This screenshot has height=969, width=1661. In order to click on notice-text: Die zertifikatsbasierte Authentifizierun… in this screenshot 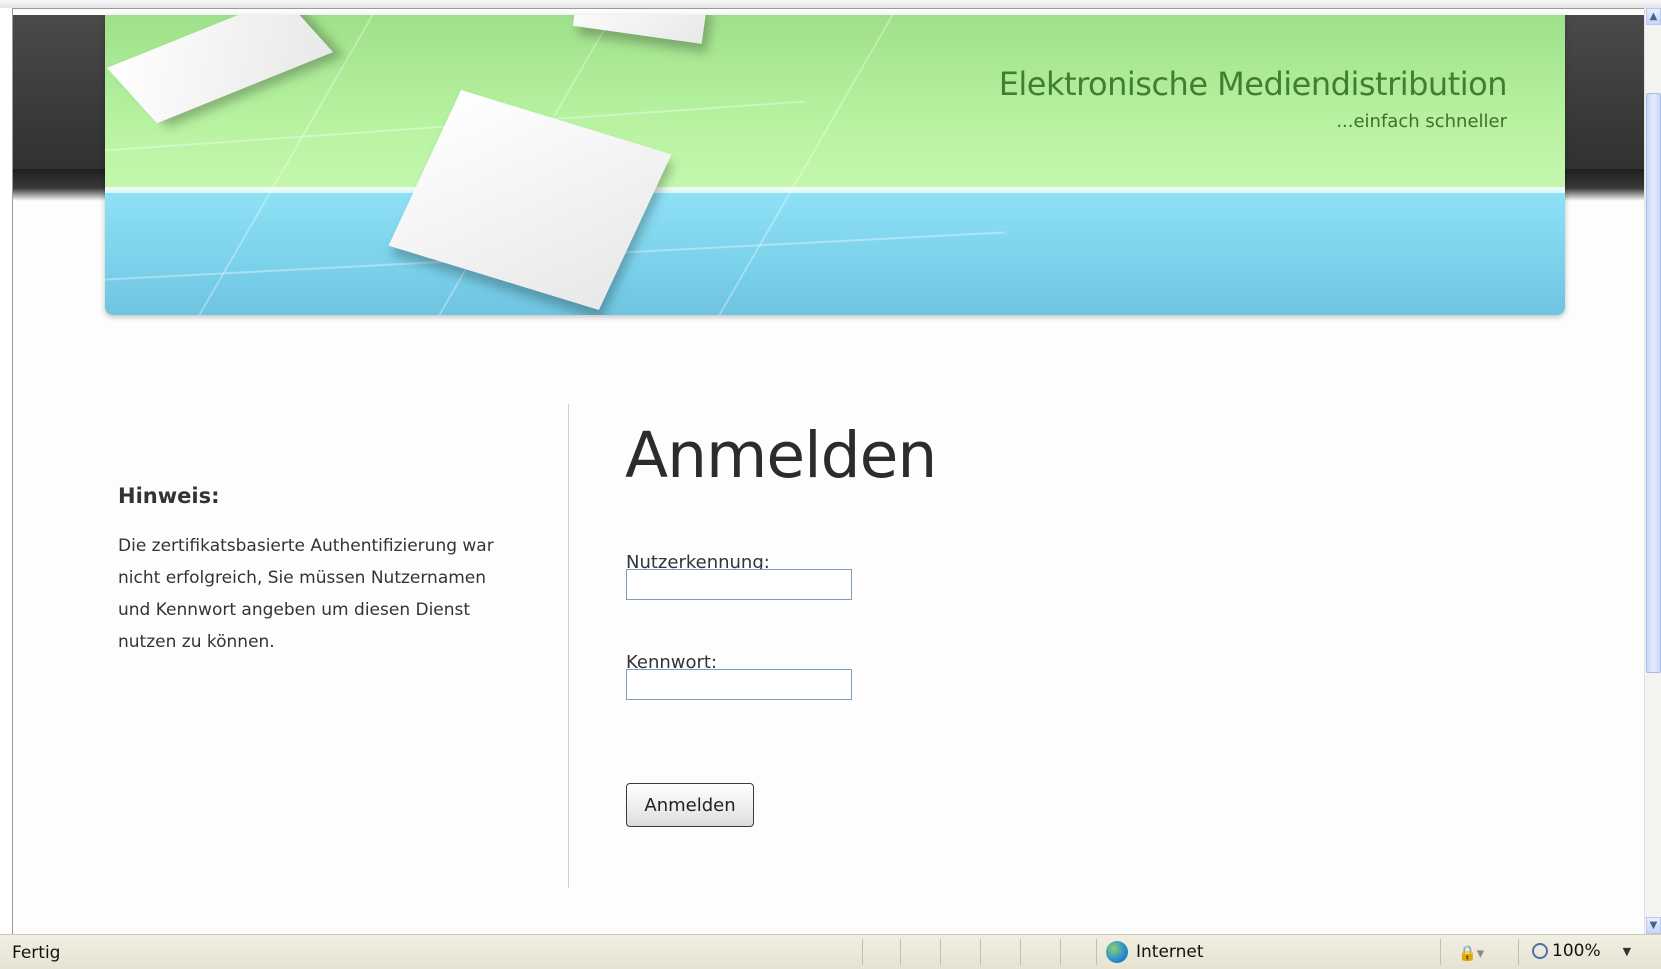, I will do `click(308, 594)`.